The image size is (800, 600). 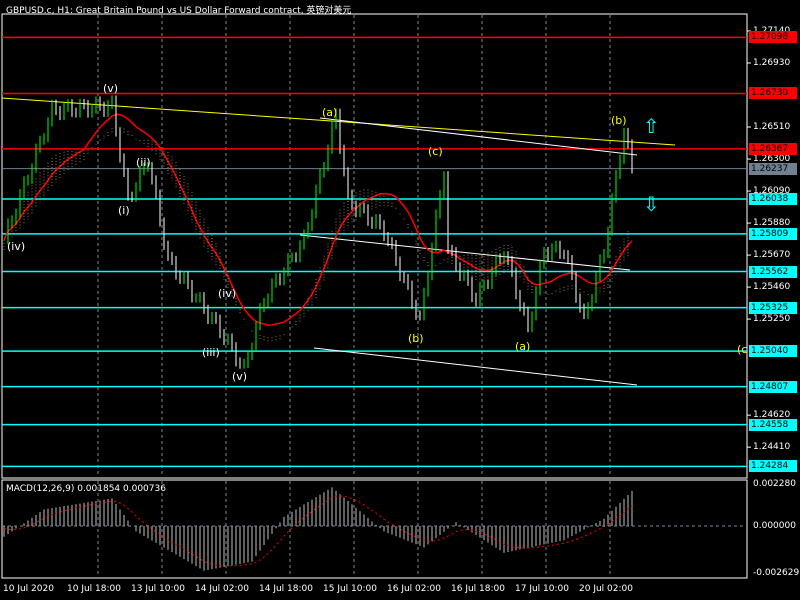 I want to click on down-arrow-icon: ⇩, so click(x=651, y=204).